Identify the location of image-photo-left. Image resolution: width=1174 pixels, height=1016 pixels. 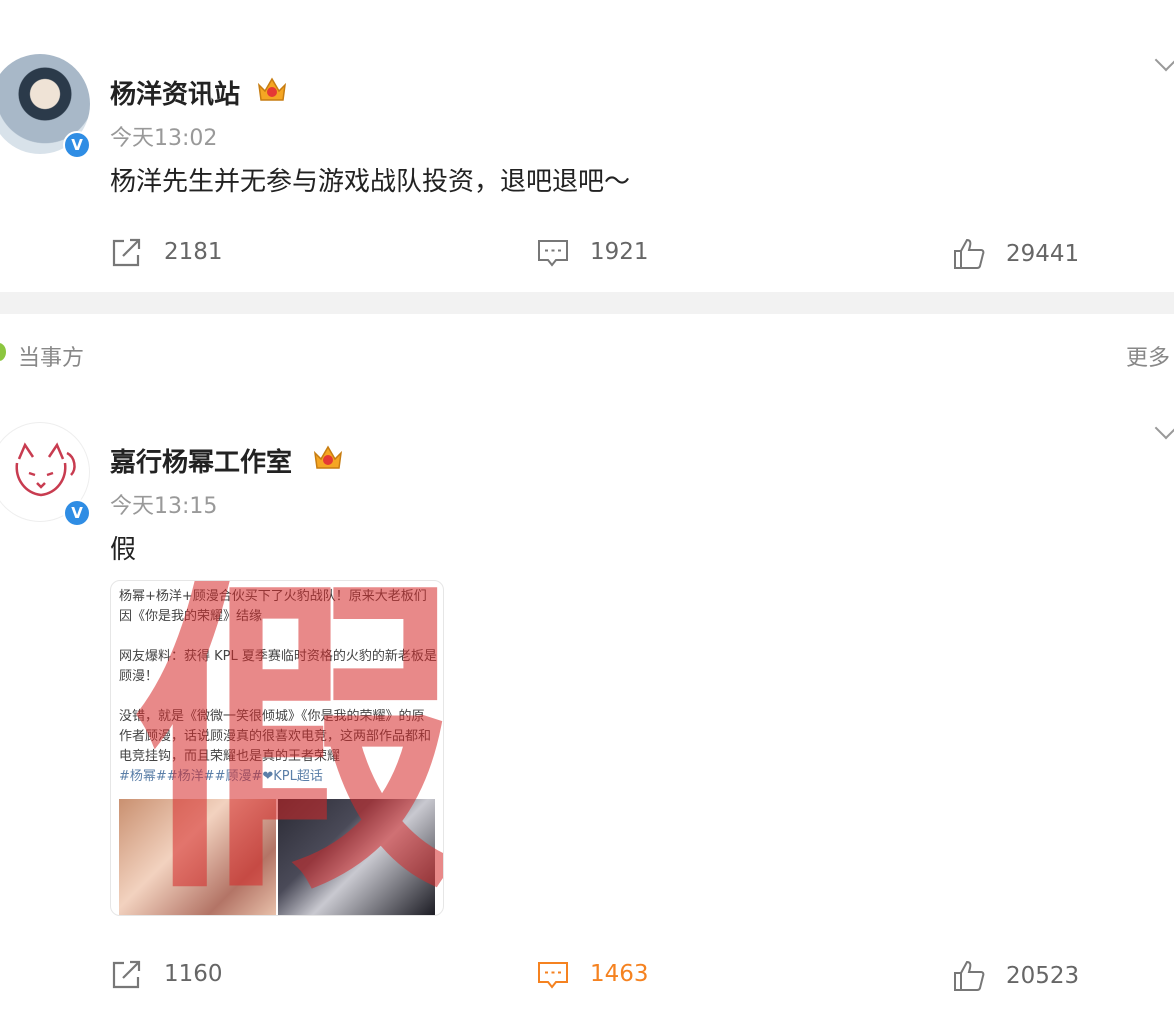
(197, 857).